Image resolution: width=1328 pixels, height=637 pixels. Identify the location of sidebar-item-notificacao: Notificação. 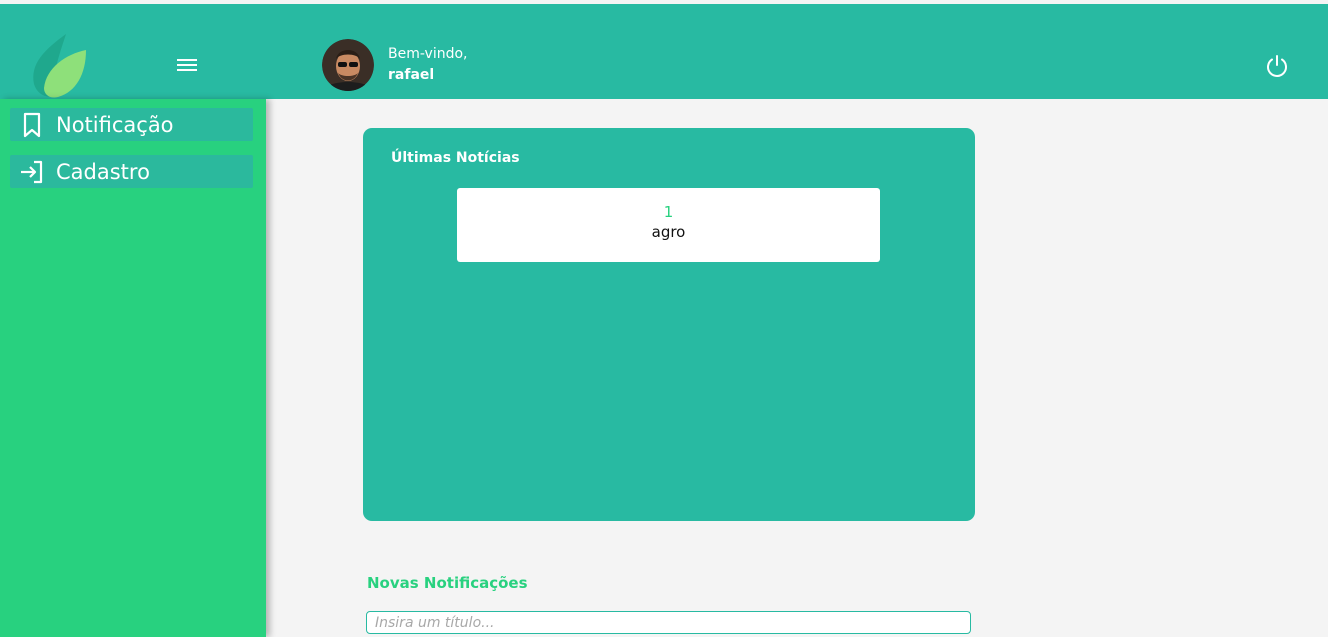
(131, 124).